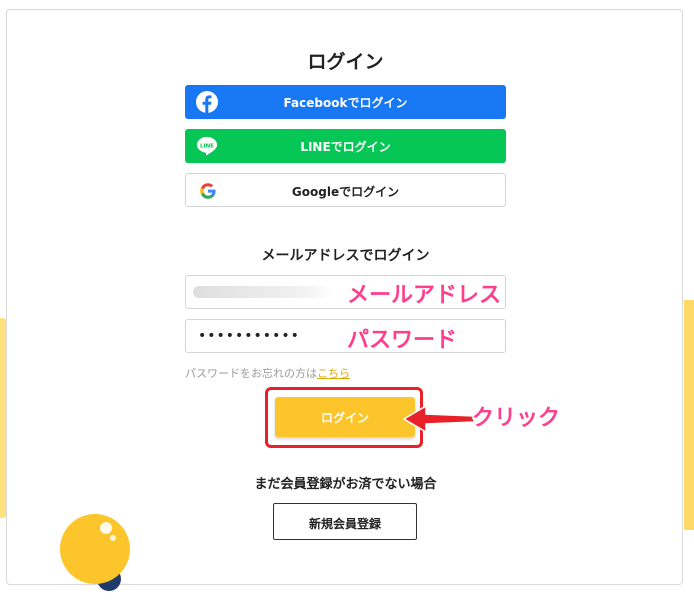 The width and height of the screenshot is (694, 611). I want to click on line-login-button: LINE LINEでログイン, so click(345, 146).